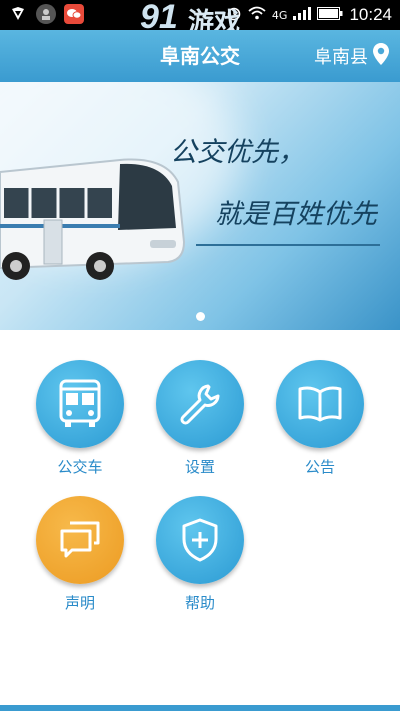 This screenshot has width=400, height=711. What do you see at coordinates (319, 467) in the screenshot?
I see `menu-label-notice: 公告` at bounding box center [319, 467].